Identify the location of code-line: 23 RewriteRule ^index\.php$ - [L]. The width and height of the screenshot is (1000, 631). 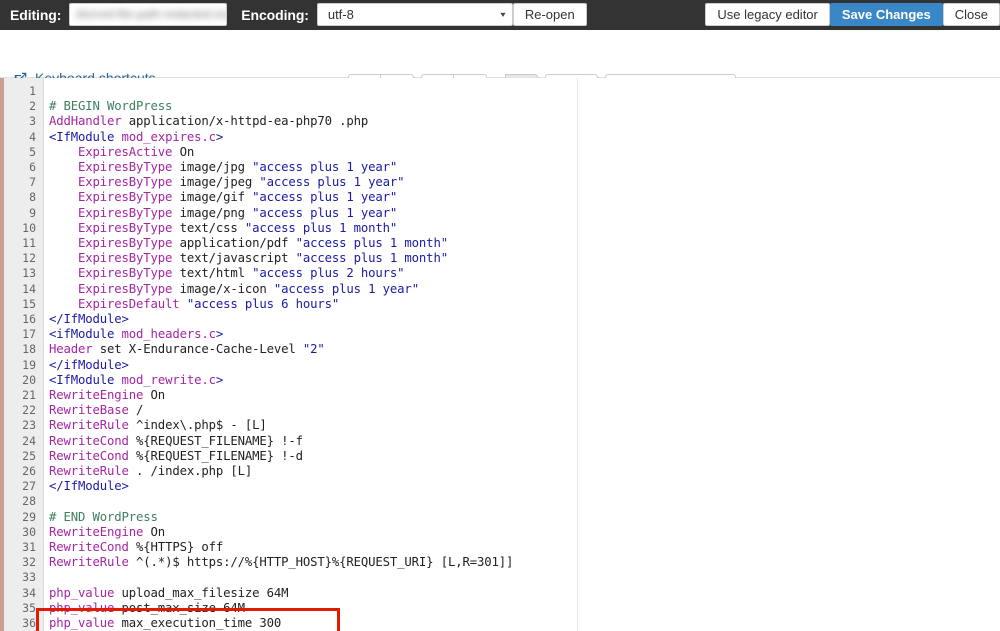
(500, 425).